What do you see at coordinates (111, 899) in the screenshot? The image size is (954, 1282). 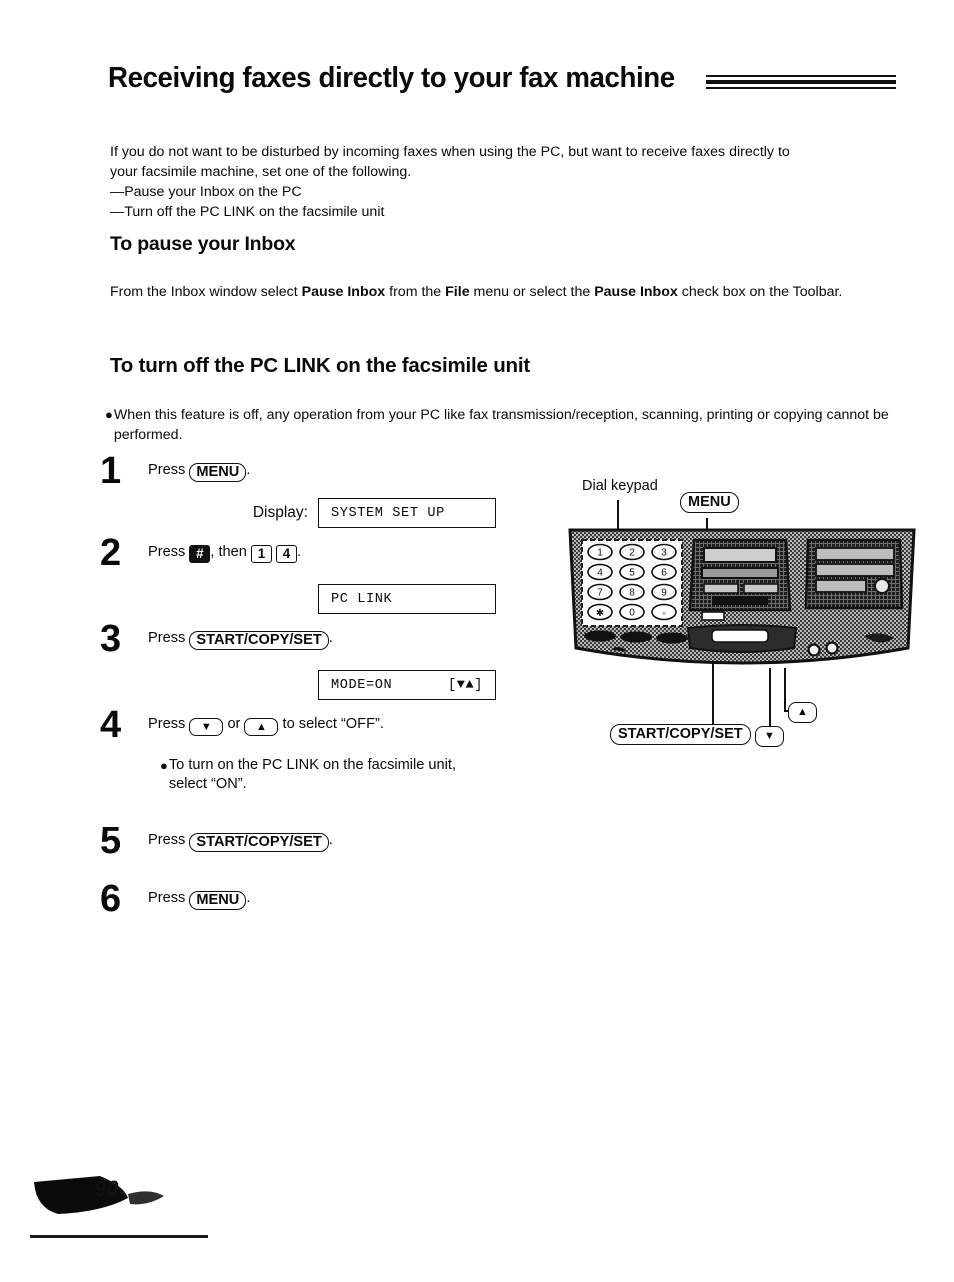 I see `step-6-number: 6` at bounding box center [111, 899].